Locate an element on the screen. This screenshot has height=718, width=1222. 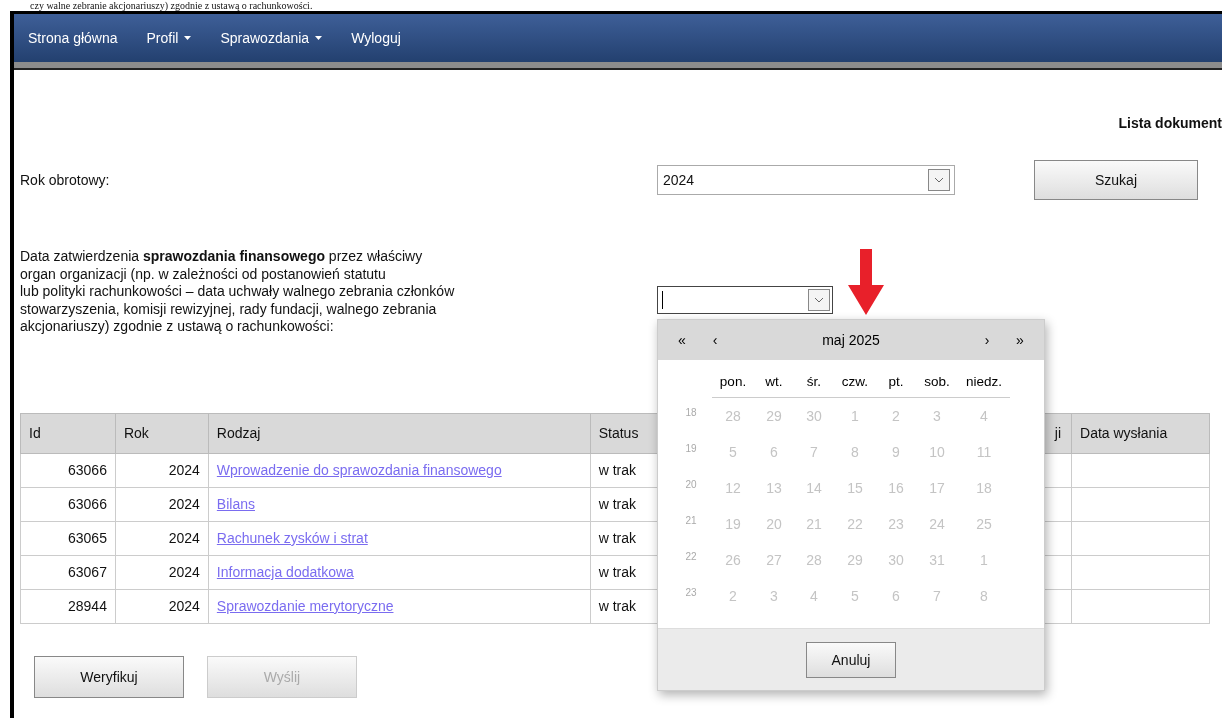
search-button: Szukaj is located at coordinates (1116, 180).